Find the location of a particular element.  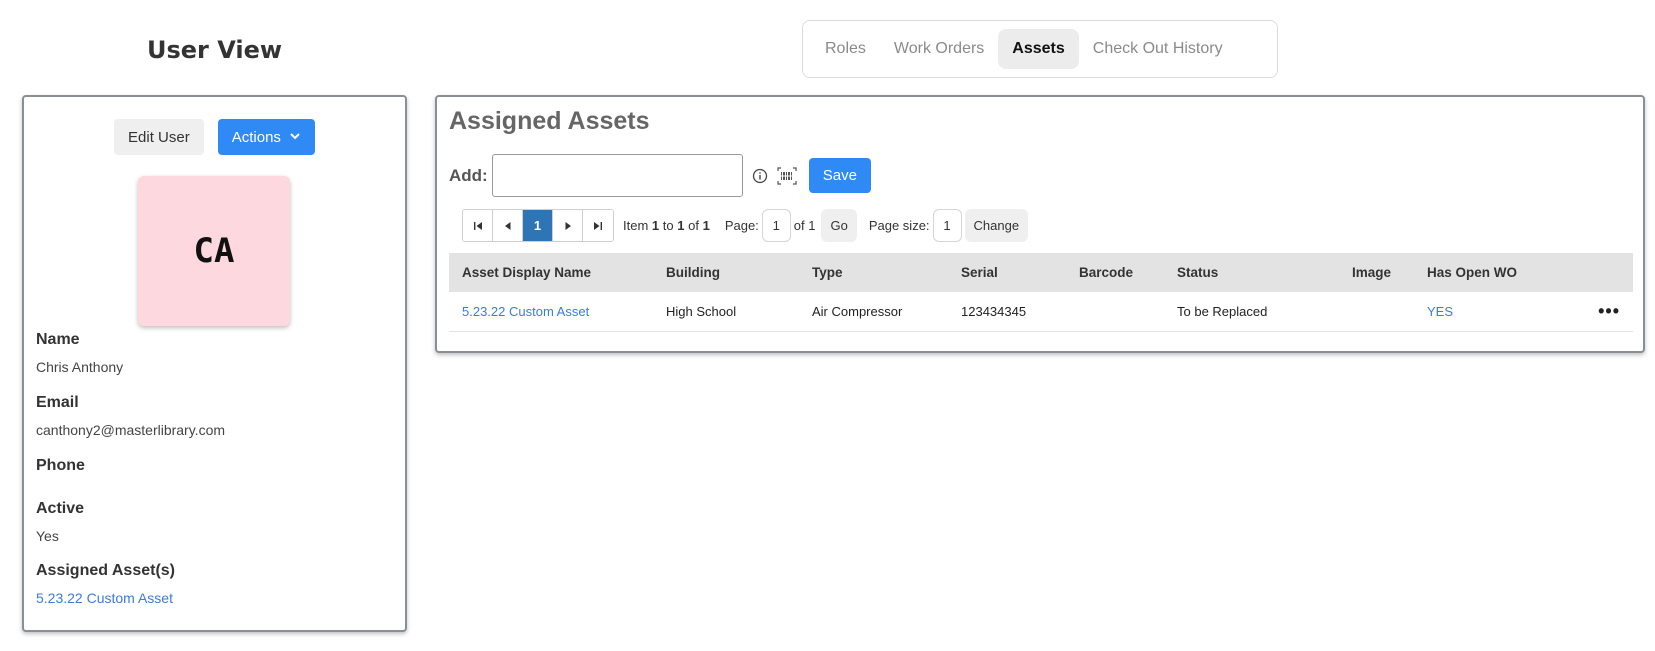

active-label: Active is located at coordinates (60, 508).